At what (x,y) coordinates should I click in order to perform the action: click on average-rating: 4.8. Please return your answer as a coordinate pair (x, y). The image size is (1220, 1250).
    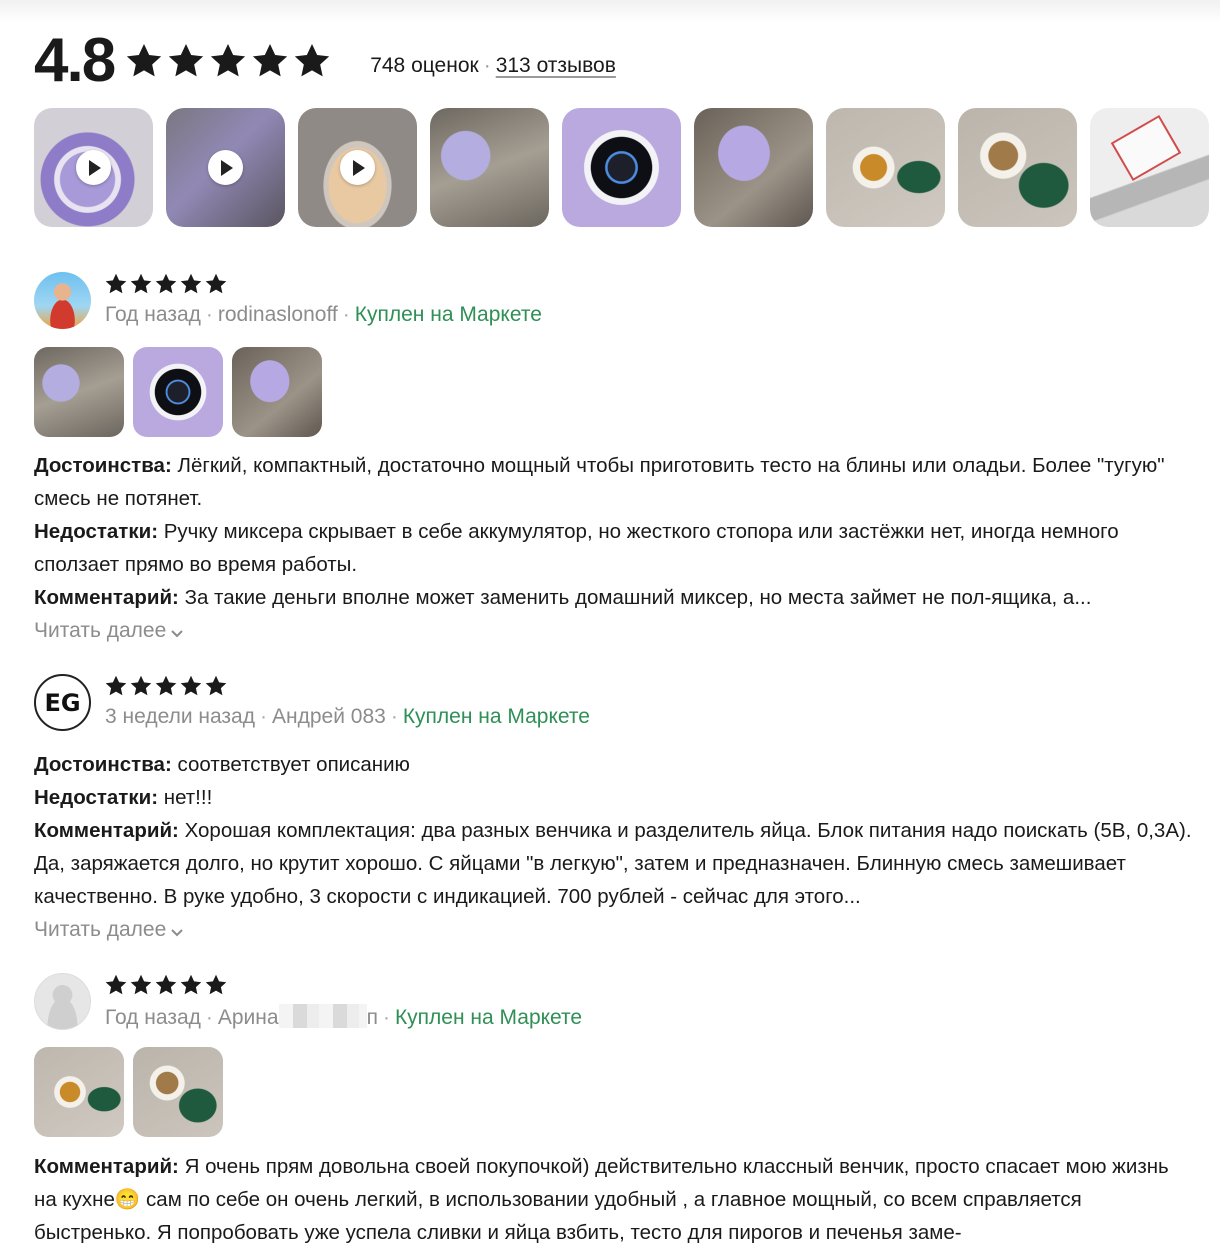
    Looking at the image, I should click on (75, 60).